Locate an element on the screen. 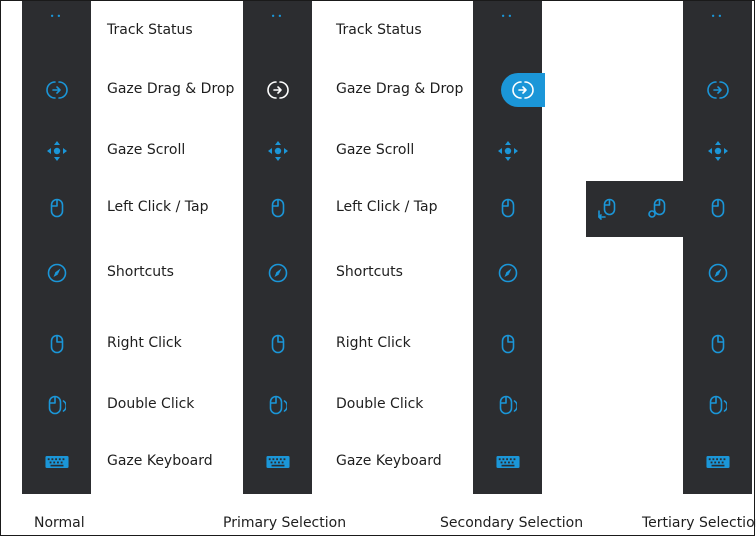 The image size is (756, 537). state-caption: Normal is located at coordinates (59, 523).